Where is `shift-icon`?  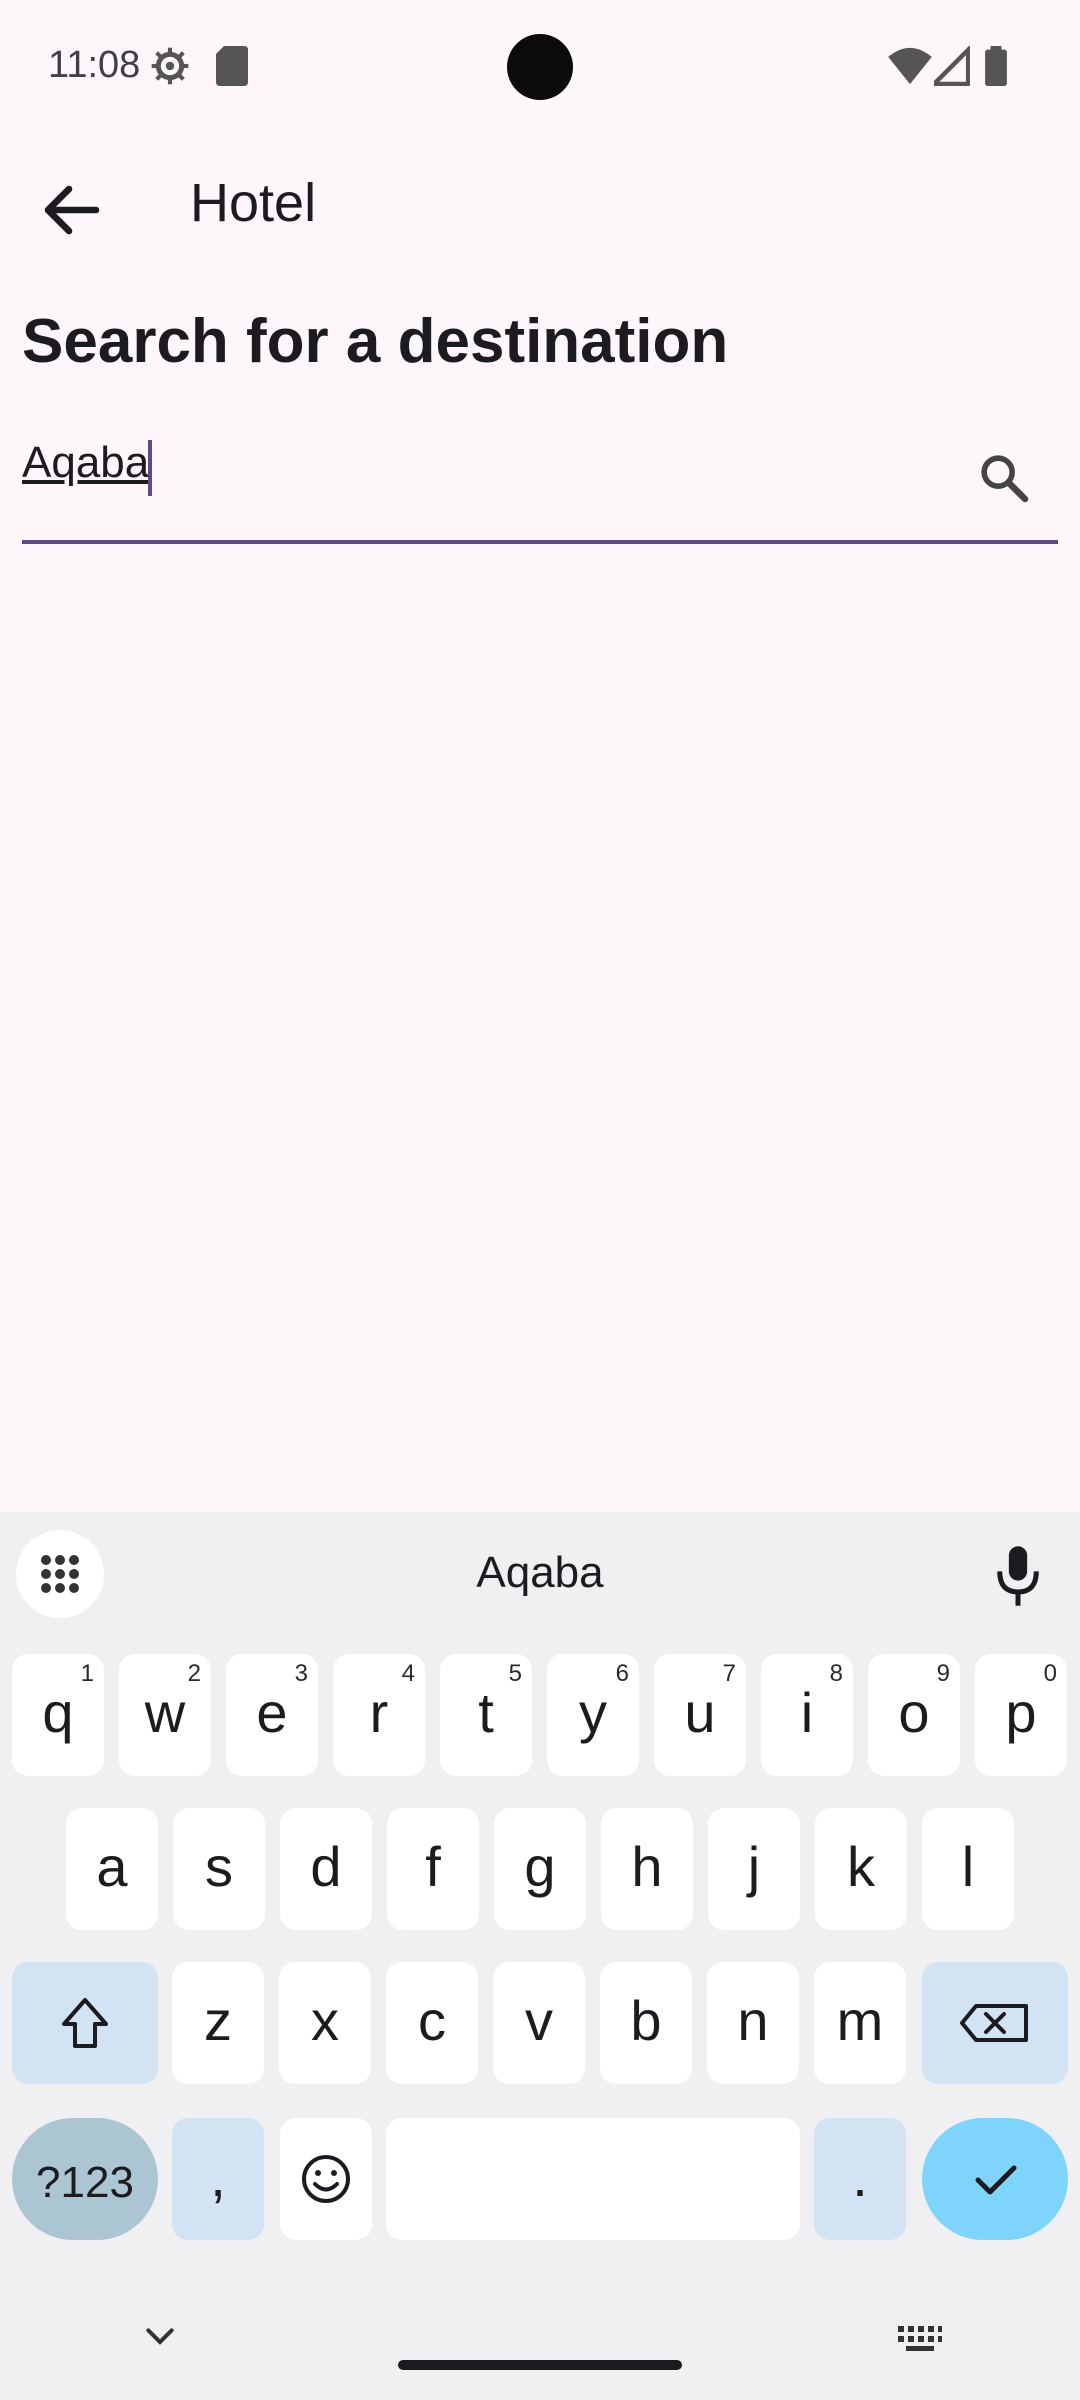 shift-icon is located at coordinates (85, 2023).